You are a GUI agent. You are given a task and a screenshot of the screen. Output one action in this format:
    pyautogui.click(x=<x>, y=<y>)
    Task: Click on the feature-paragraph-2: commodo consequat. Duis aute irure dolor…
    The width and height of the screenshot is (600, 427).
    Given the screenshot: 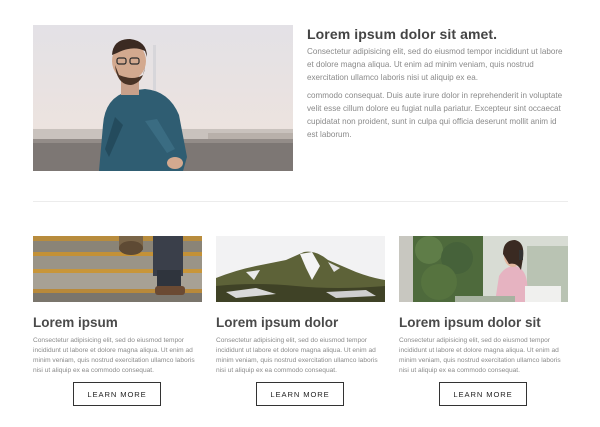 What is the action you would take?
    pyautogui.click(x=435, y=115)
    